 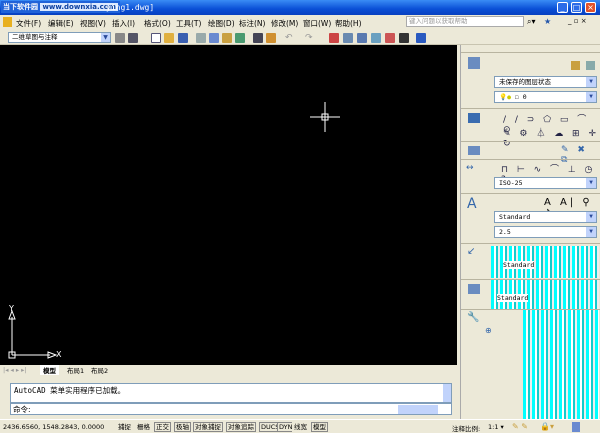 I want to click on clean-screen-icon, so click(x=576, y=427).